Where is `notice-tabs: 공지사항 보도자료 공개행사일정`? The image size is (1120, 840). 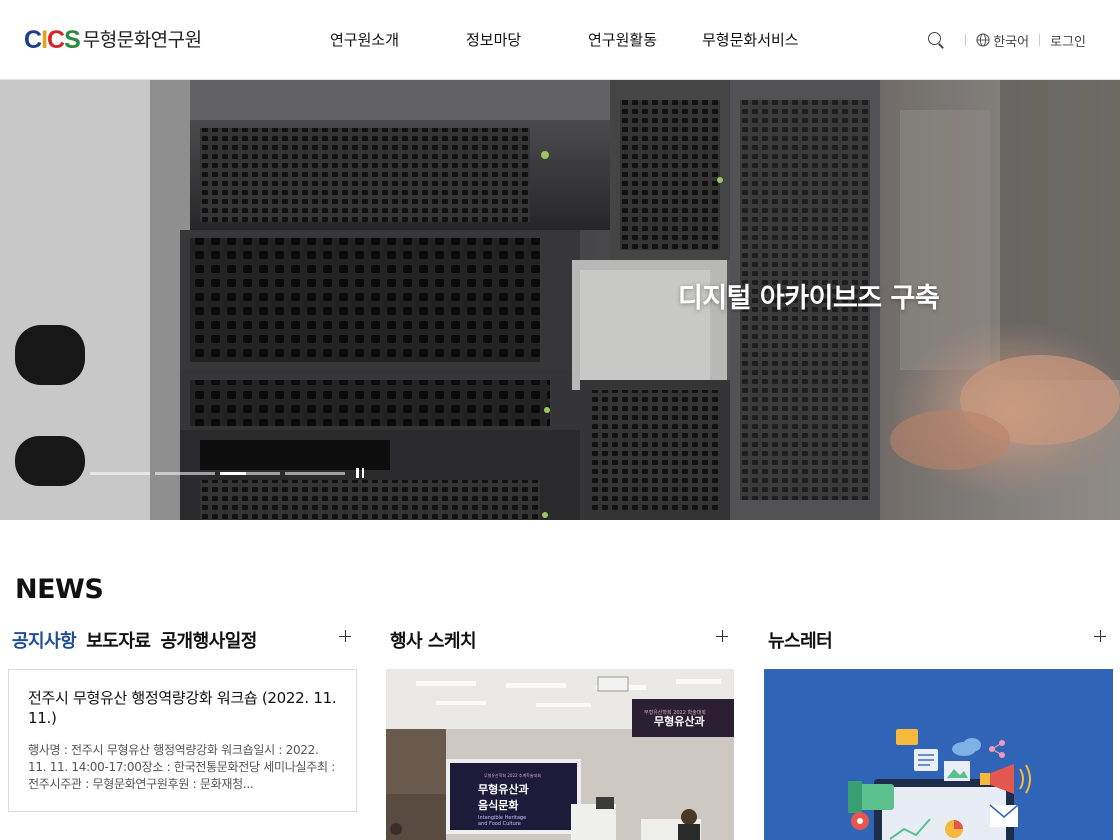
notice-tabs: 공지사항 보도자료 공개행사일정 is located at coordinates (139, 640).